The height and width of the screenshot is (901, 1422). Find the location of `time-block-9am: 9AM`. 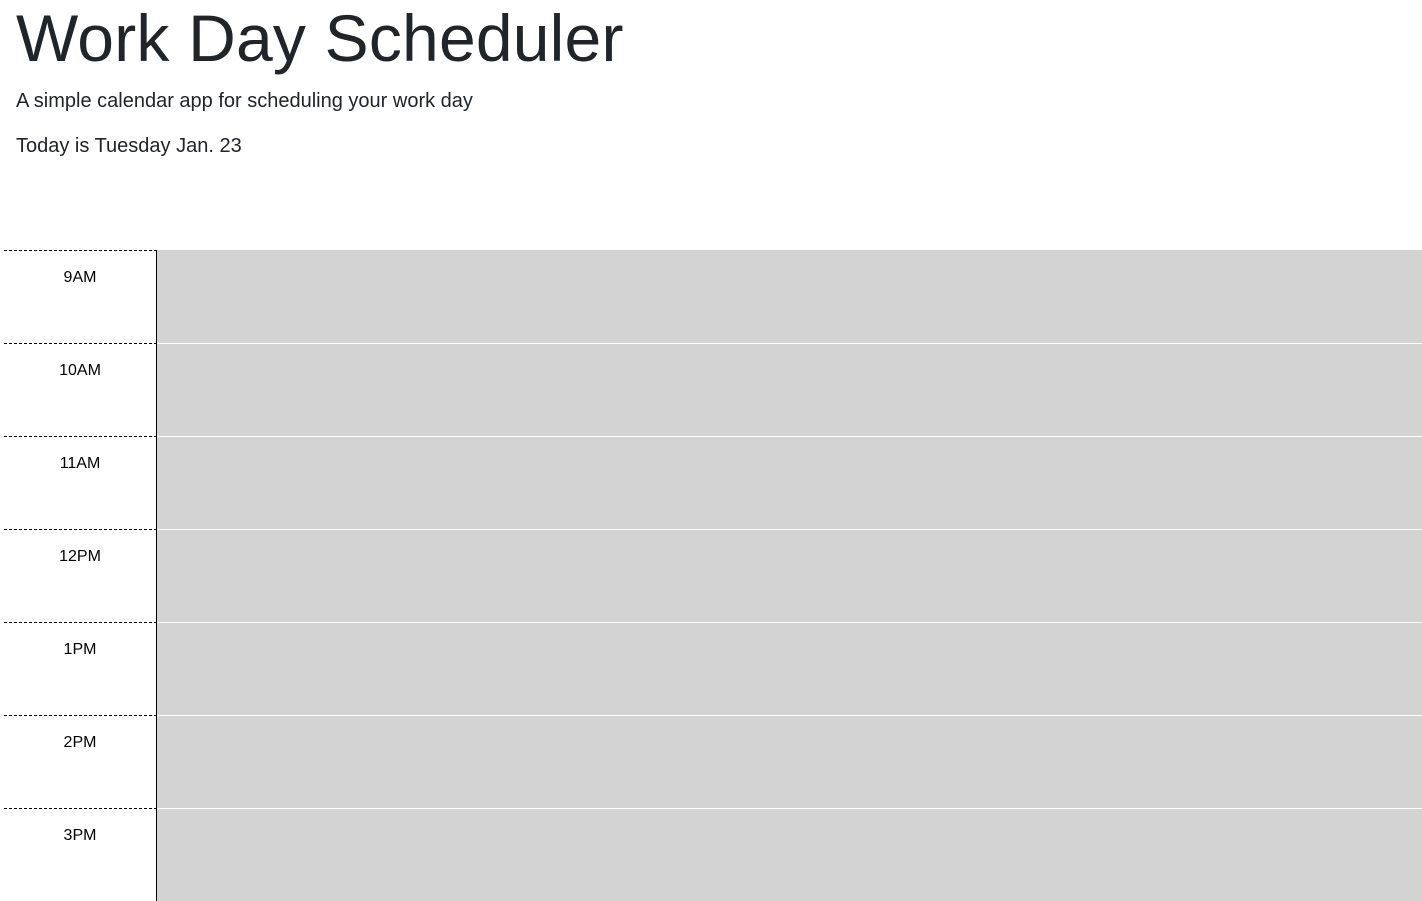

time-block-9am: 9AM is located at coordinates (711, 296).